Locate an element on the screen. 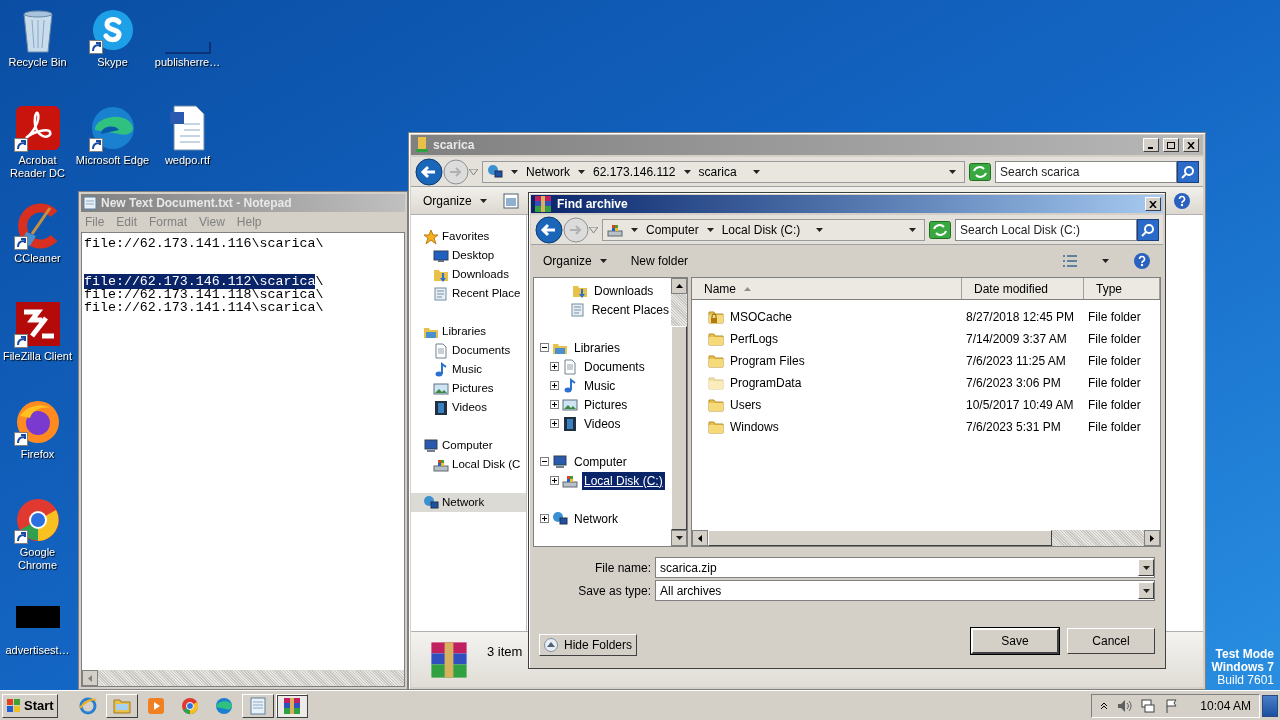 The height and width of the screenshot is (720, 1280). desktop-icon-label: Skype is located at coordinates (112, 62).